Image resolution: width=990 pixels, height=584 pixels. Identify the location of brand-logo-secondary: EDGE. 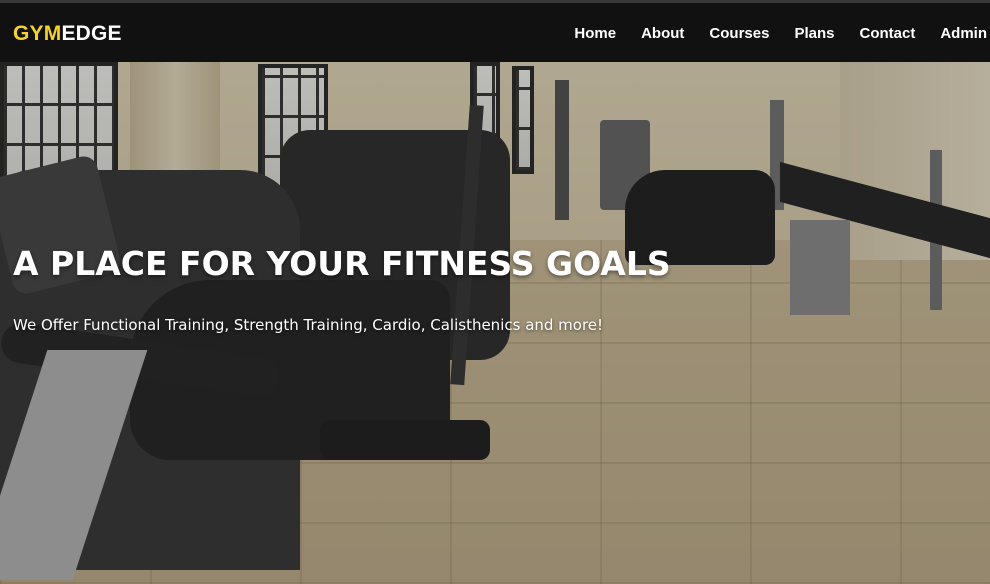
(91, 33).